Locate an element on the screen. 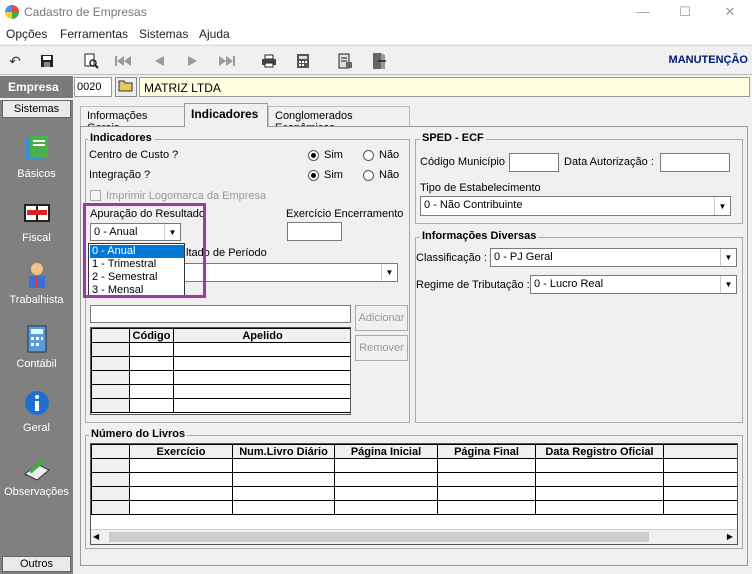 This screenshot has height=574, width=752. sidebar-item-label: Geral is located at coordinates (36, 428).